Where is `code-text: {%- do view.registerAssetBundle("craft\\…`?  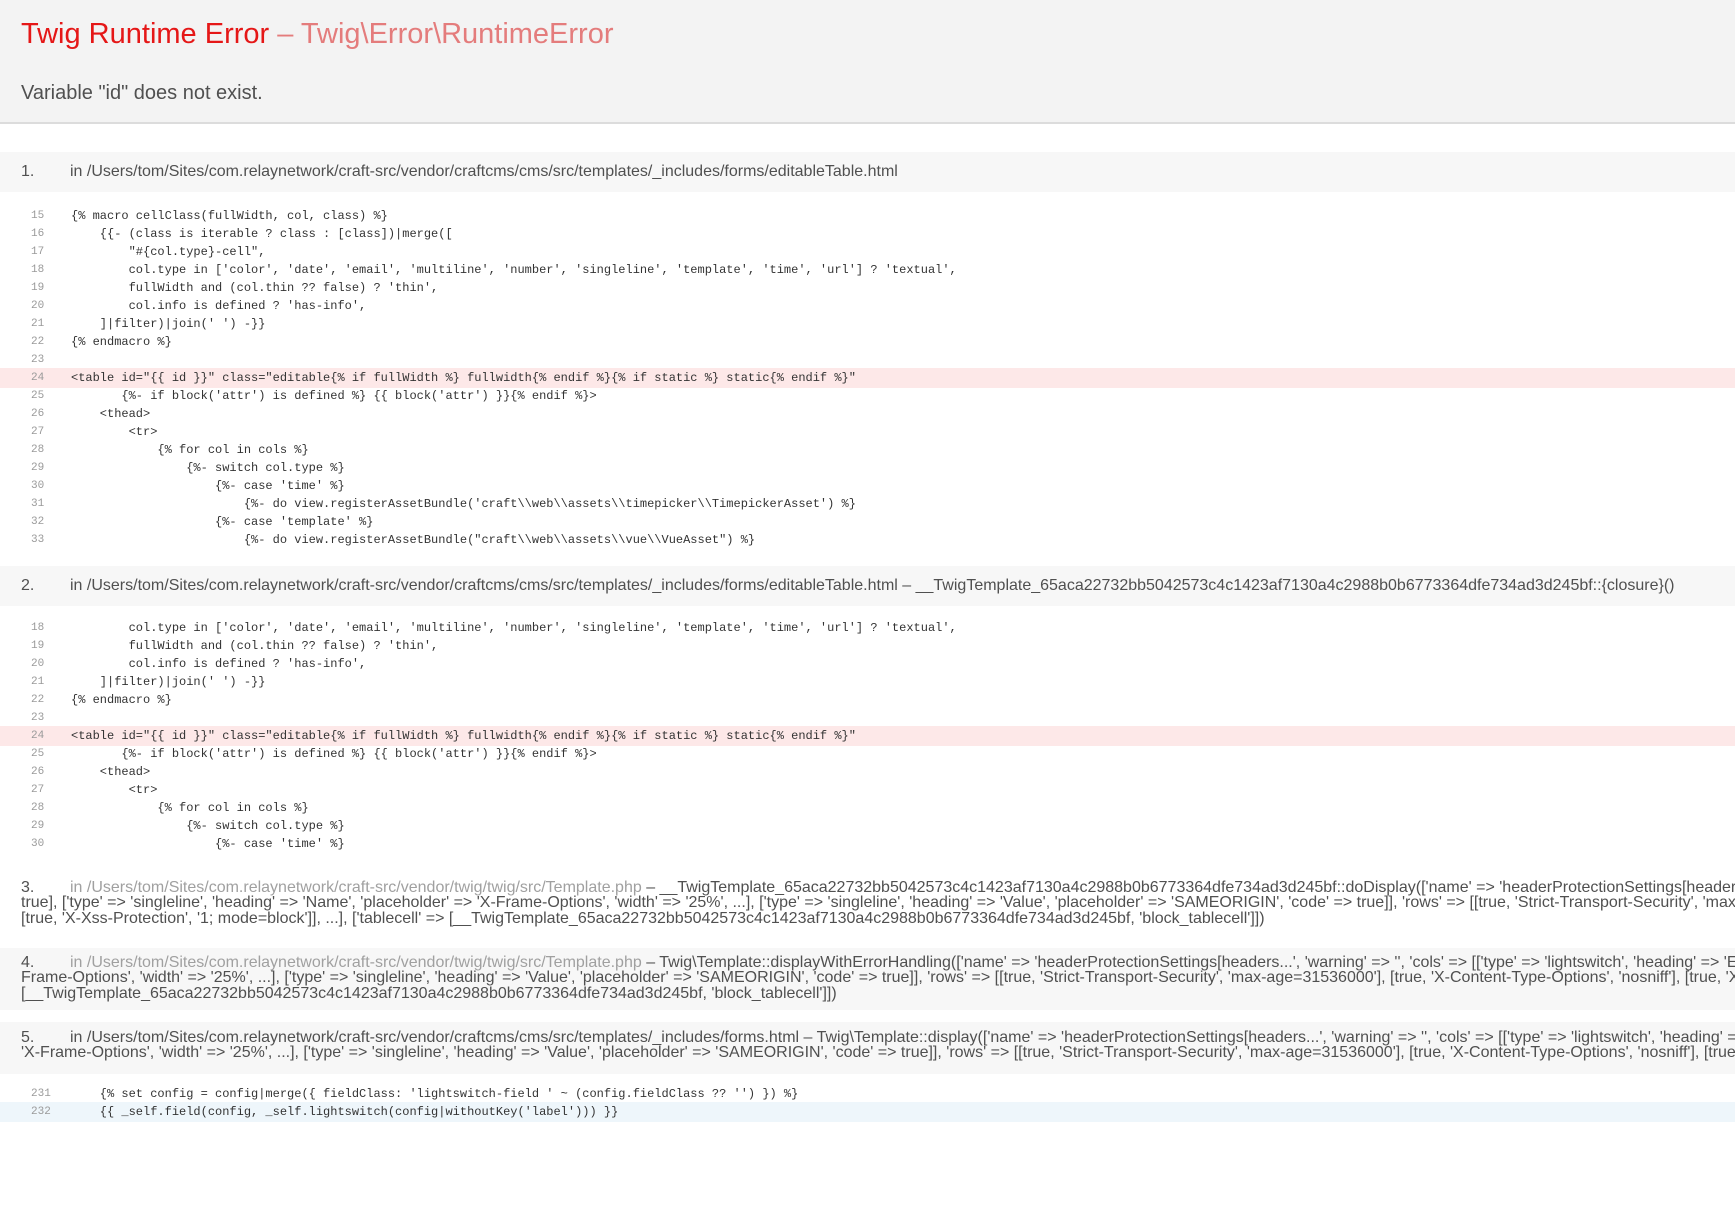 code-text: {%- do view.registerAssetBundle("craft\\… is located at coordinates (413, 540).